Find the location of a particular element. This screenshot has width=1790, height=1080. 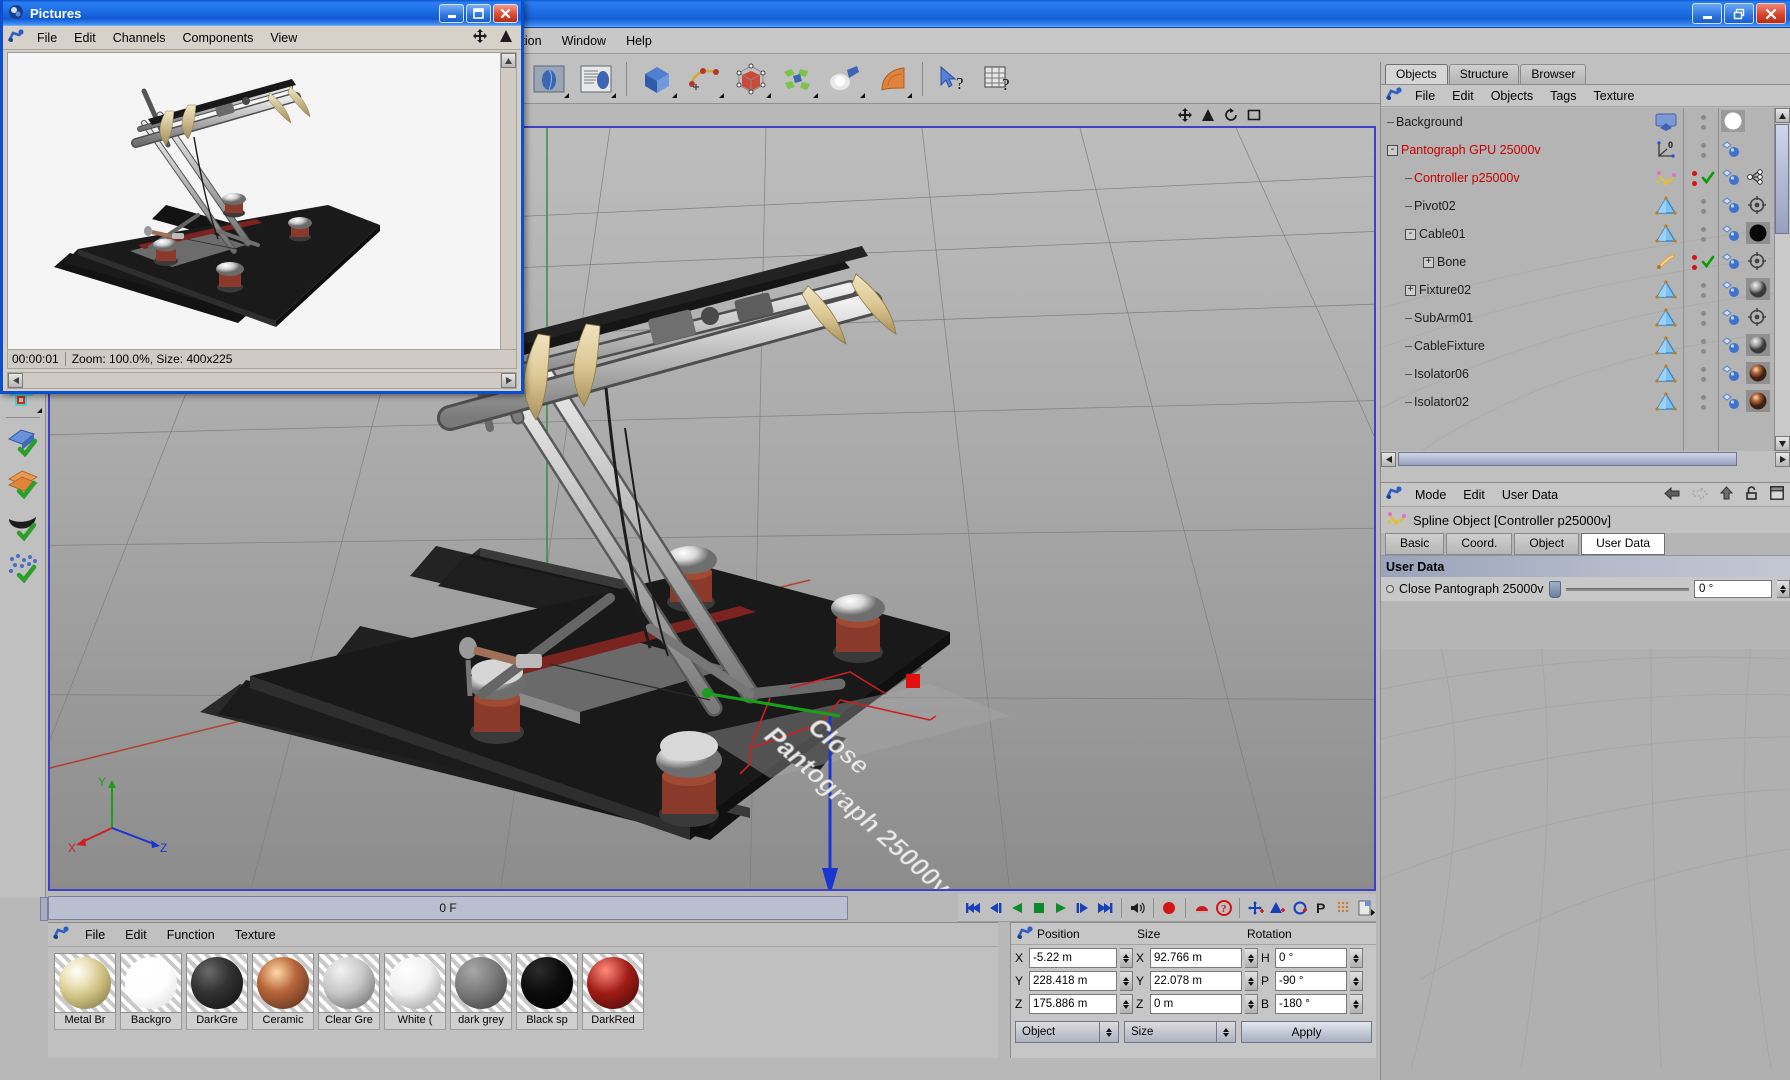

layout-icon is located at coordinates (1777, 494).